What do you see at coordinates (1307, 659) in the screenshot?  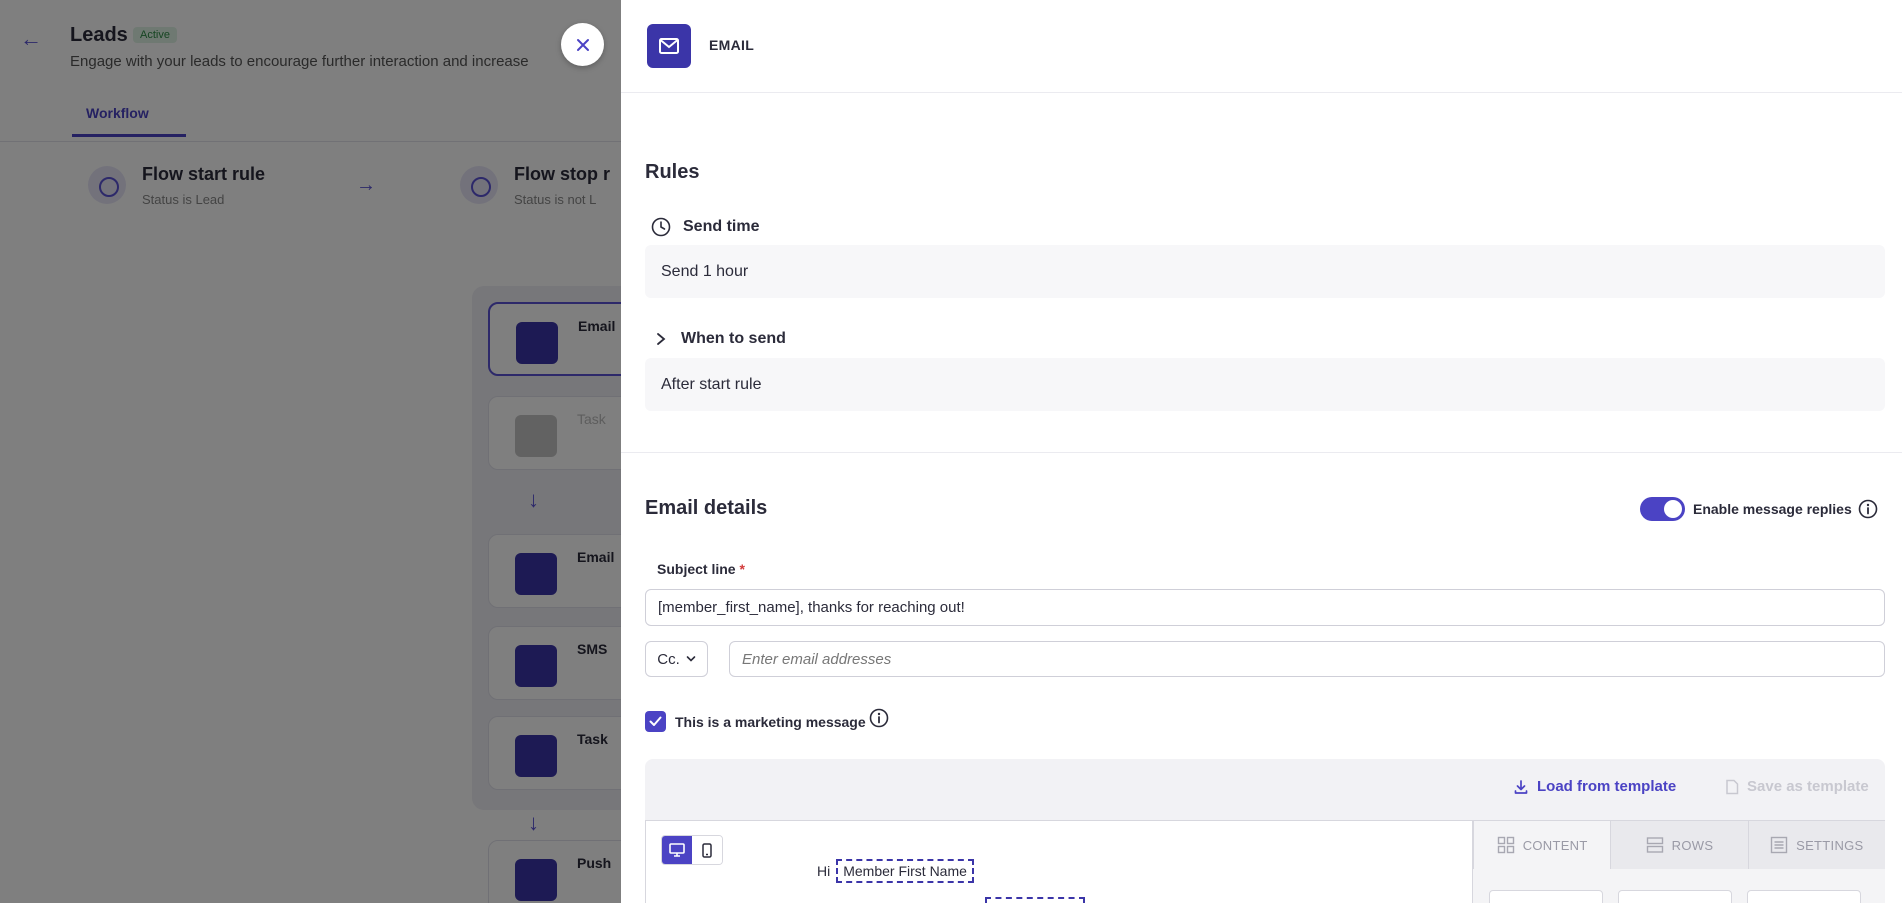 I see `email-addresses-input` at bounding box center [1307, 659].